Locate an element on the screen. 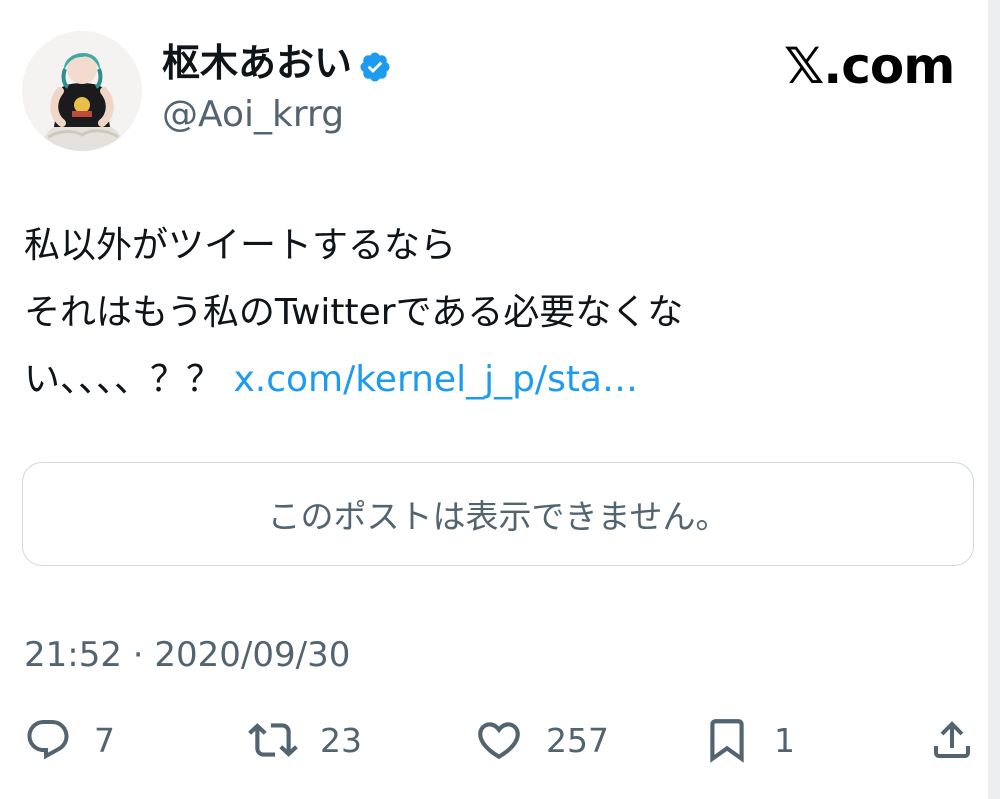 This screenshot has width=1000, height=799. page-edge is located at coordinates (994, 399).